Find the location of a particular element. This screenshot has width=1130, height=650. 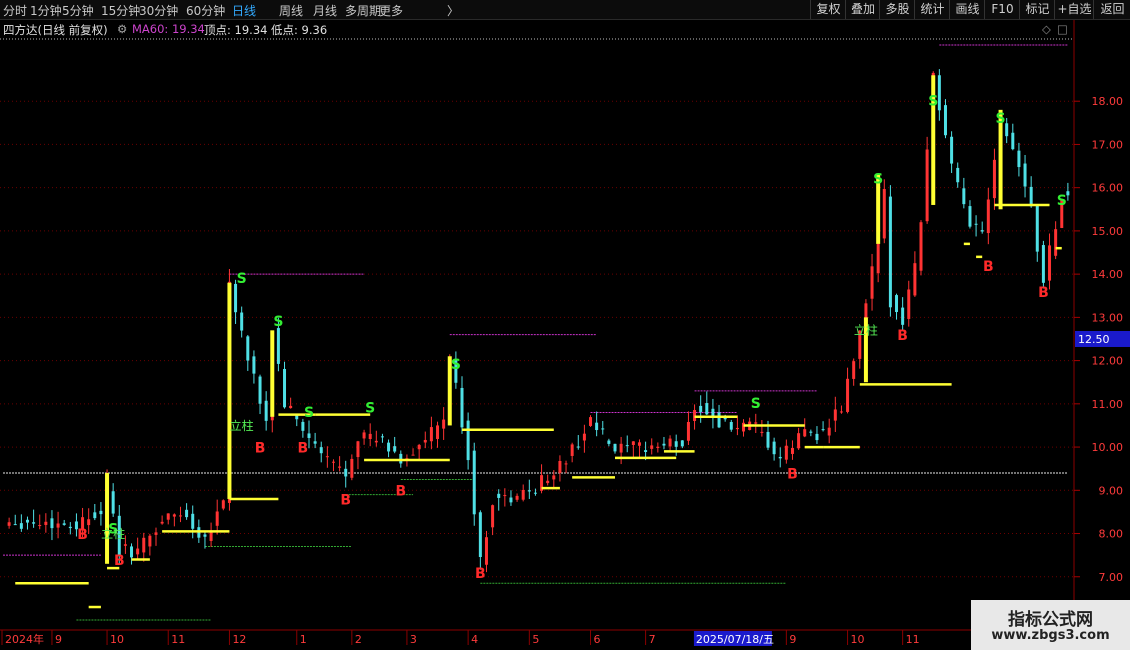

gear-icon: ⚙ is located at coordinates (122, 29).